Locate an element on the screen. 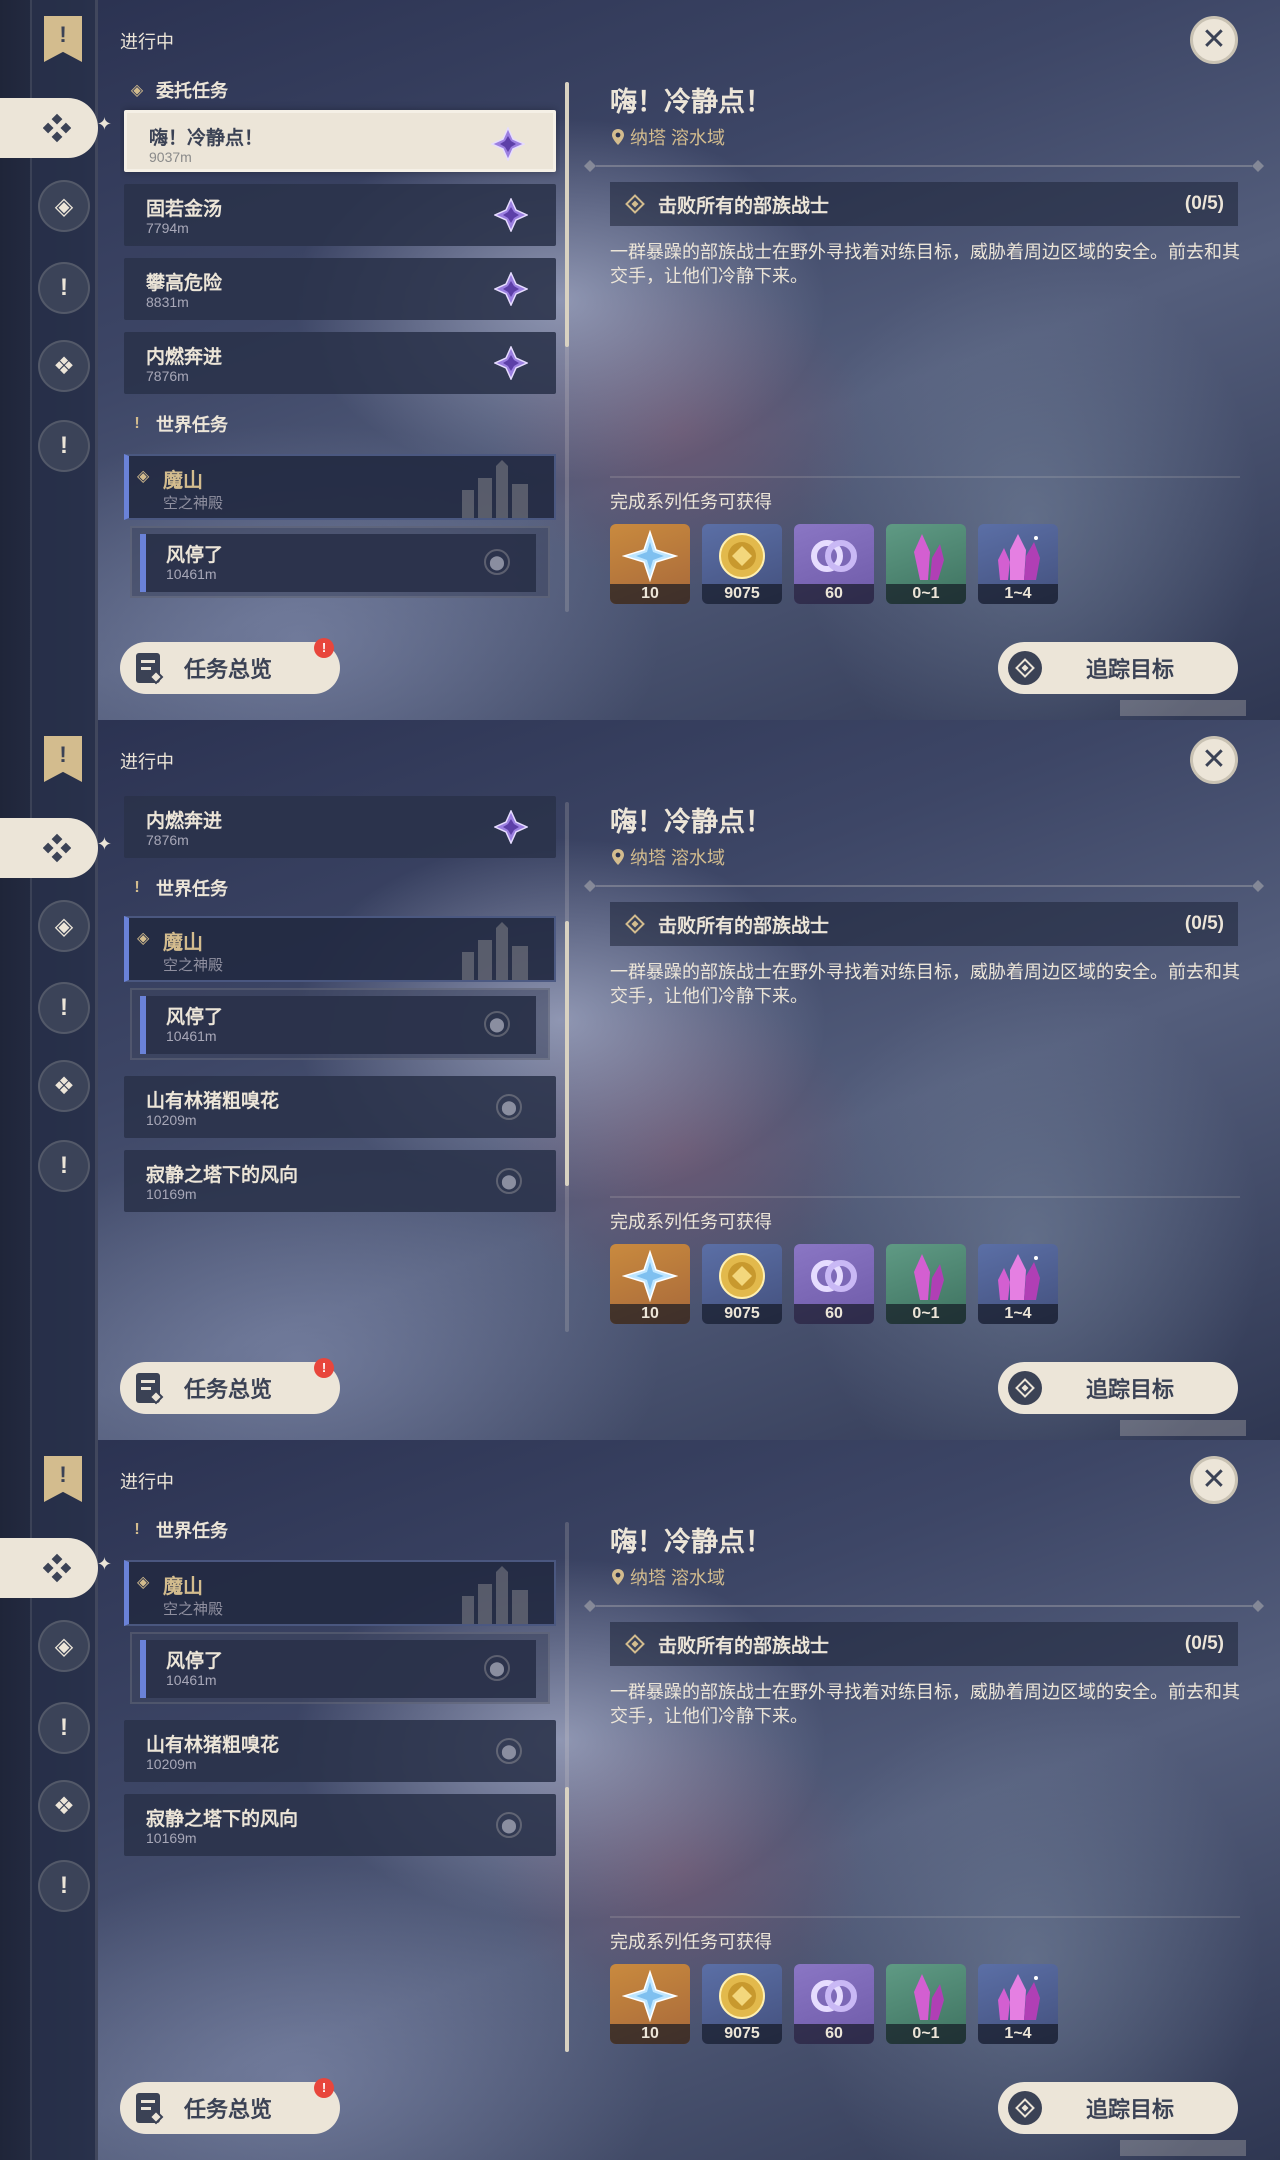  quest-title: 嗨！冷静点！ is located at coordinates (691, 822).